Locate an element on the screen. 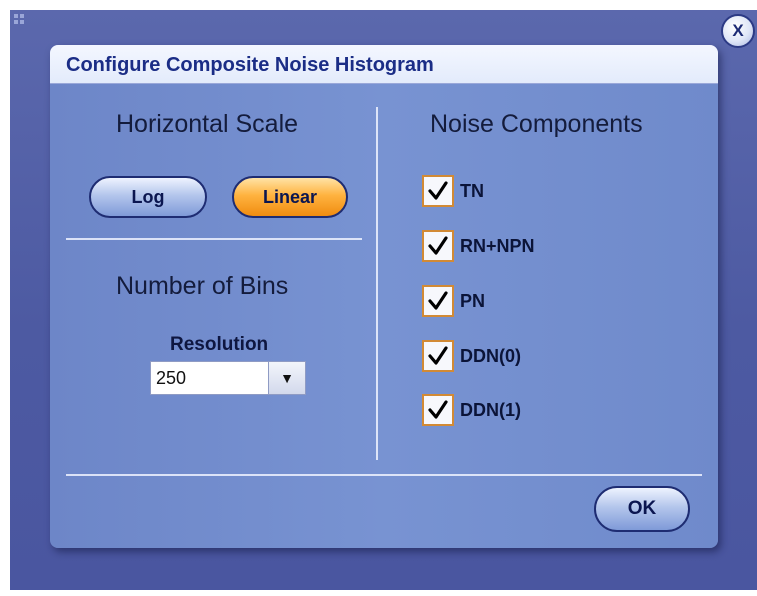 Image resolution: width=757 pixels, height=596 pixels. dialog-title-bar: Configure Composite Noise Histogram is located at coordinates (384, 64).